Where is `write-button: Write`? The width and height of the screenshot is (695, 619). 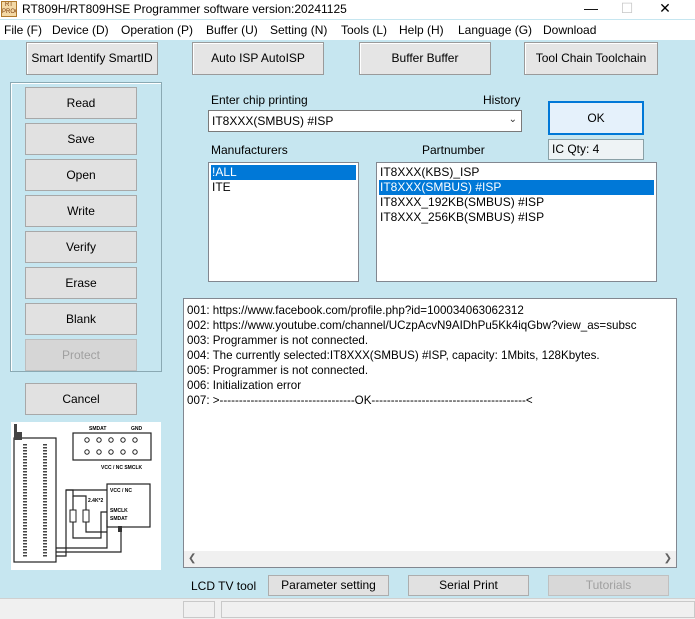 write-button: Write is located at coordinates (81, 211).